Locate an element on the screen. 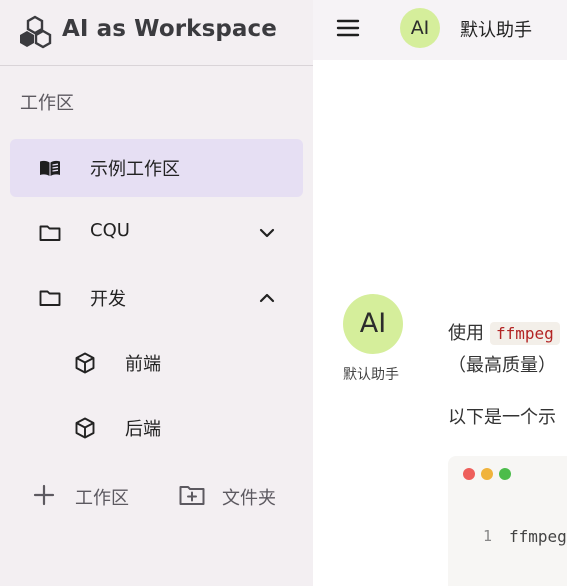 Image resolution: width=567 pixels, height=586 pixels. sidebar-item-dev: 开发 is located at coordinates (156, 298).